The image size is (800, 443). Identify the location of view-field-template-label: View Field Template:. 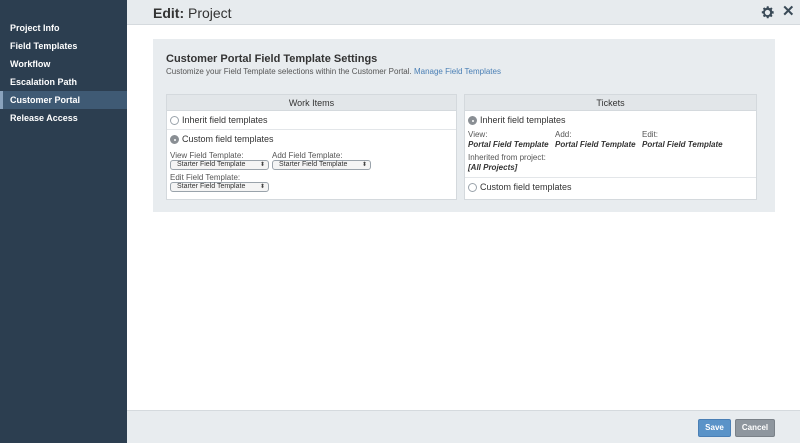
(207, 155).